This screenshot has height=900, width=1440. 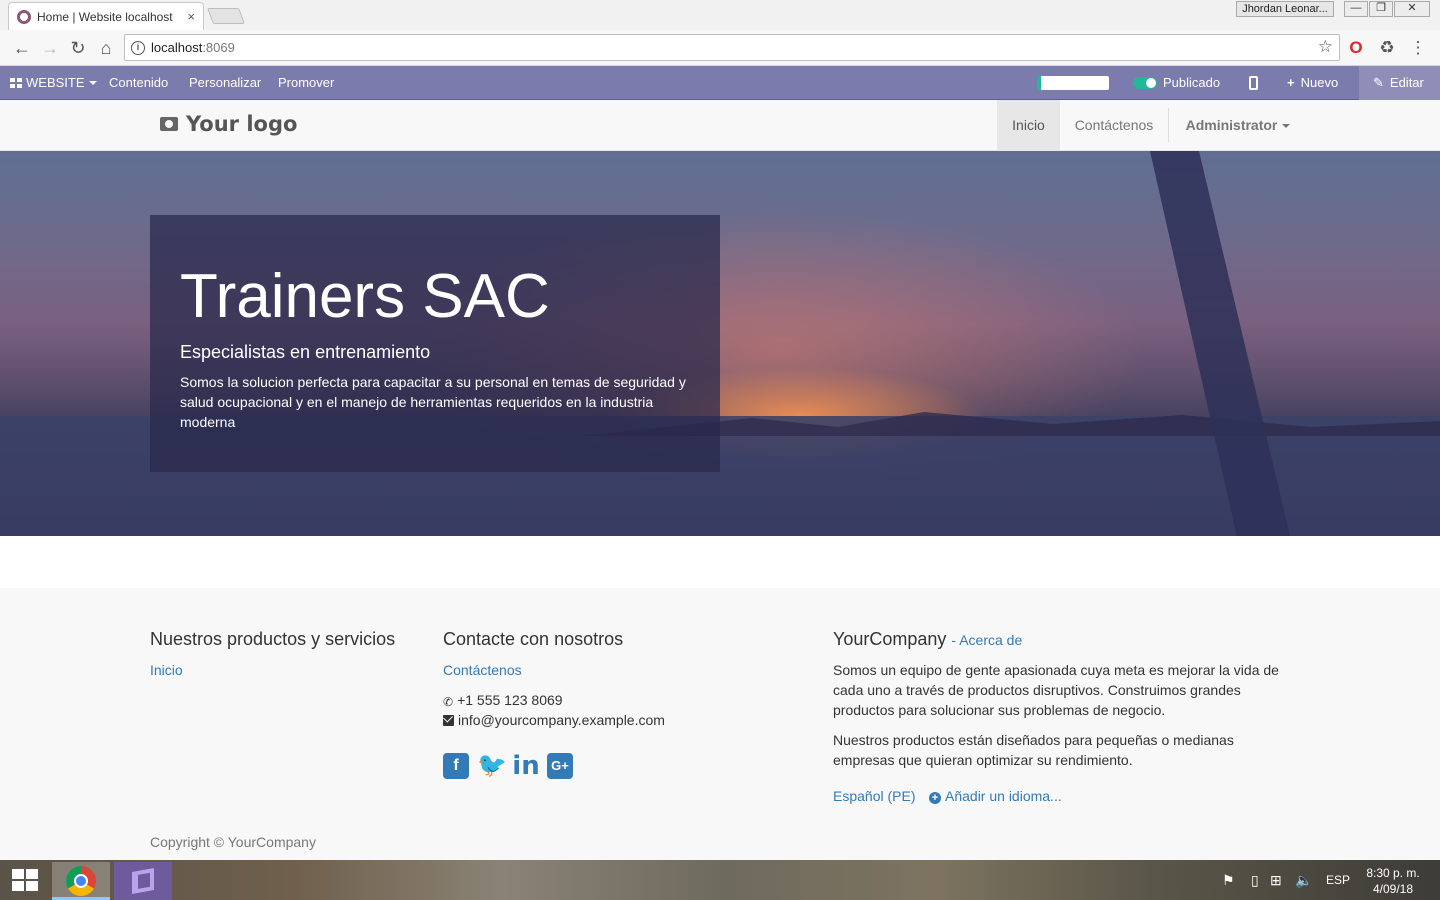 What do you see at coordinates (448, 720) in the screenshot?
I see `envelope-icon` at bounding box center [448, 720].